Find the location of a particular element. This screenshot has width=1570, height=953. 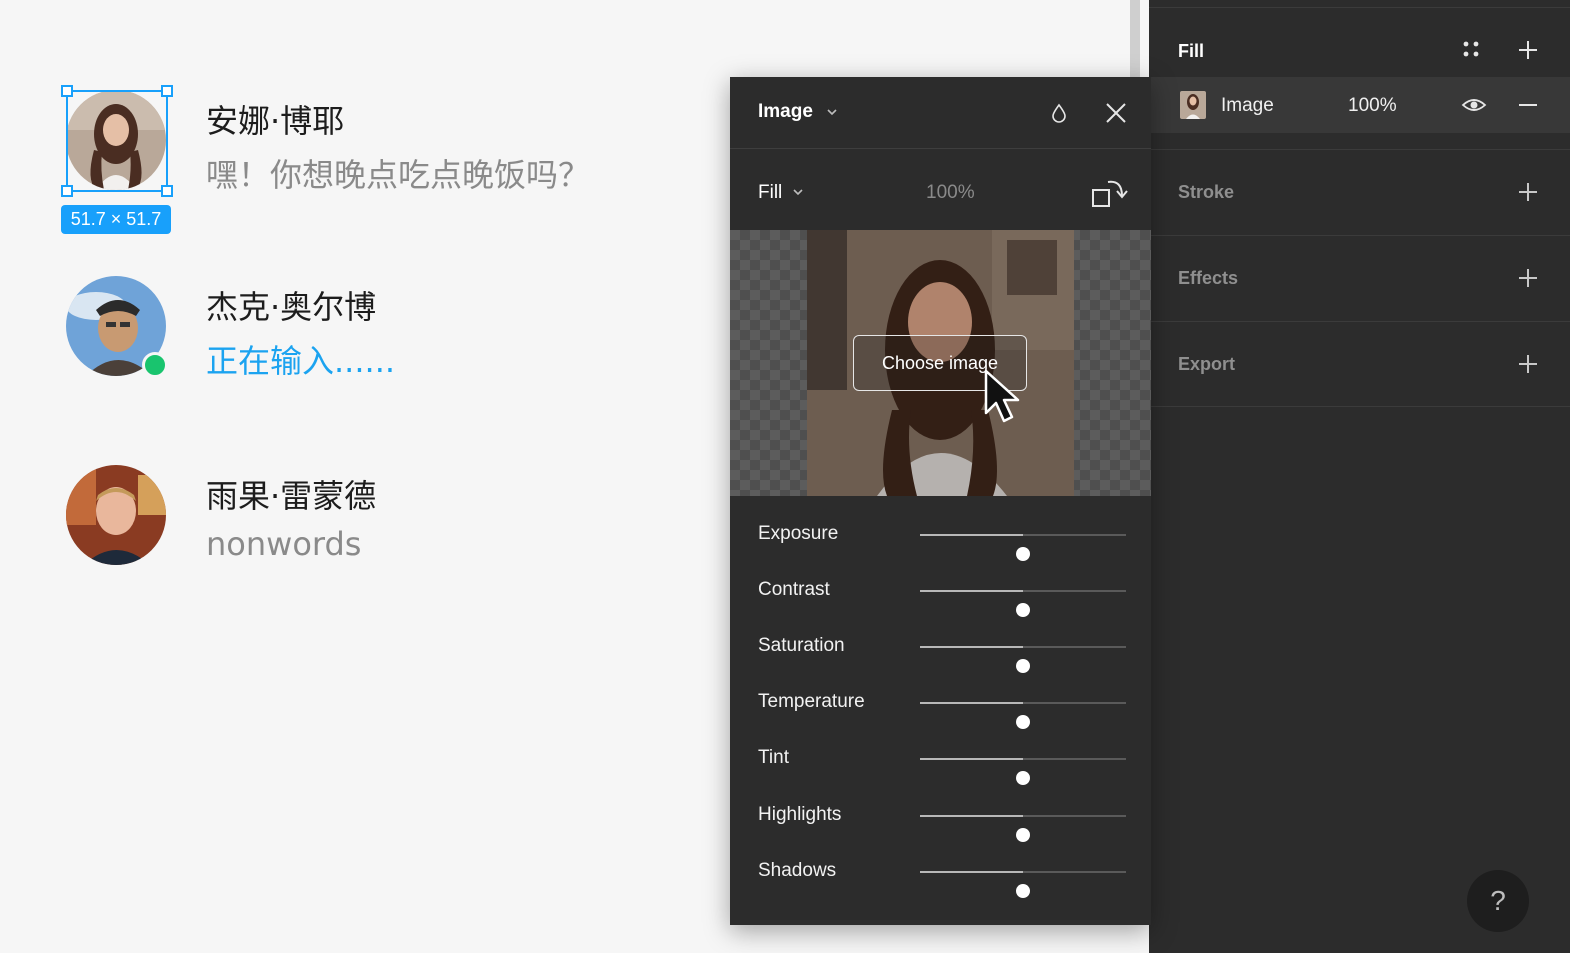

saturation-slider is located at coordinates (1023, 659).